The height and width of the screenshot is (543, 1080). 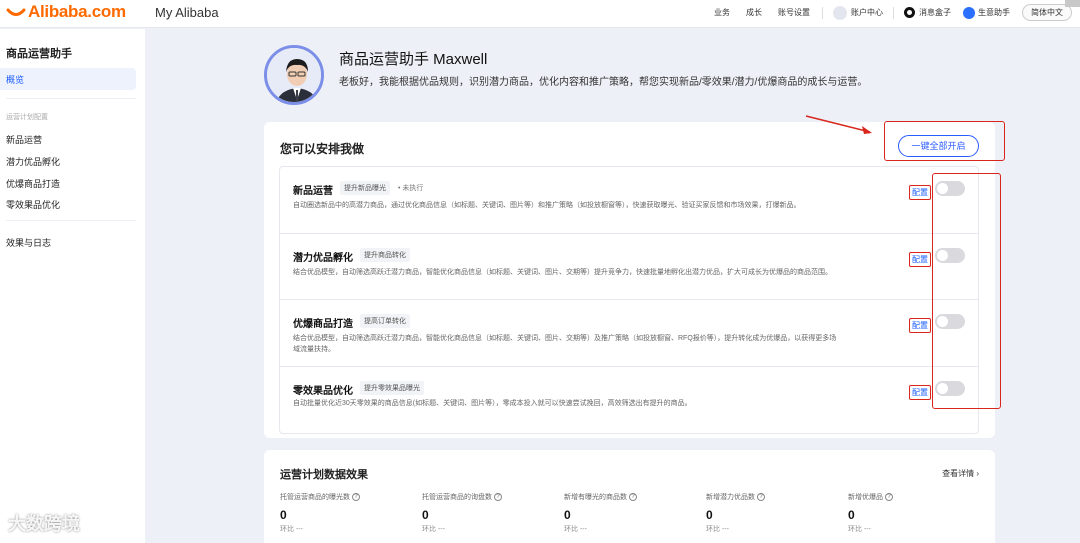 I want to click on metric-label: 托管运营商品的询盘数, so click(x=457, y=497).